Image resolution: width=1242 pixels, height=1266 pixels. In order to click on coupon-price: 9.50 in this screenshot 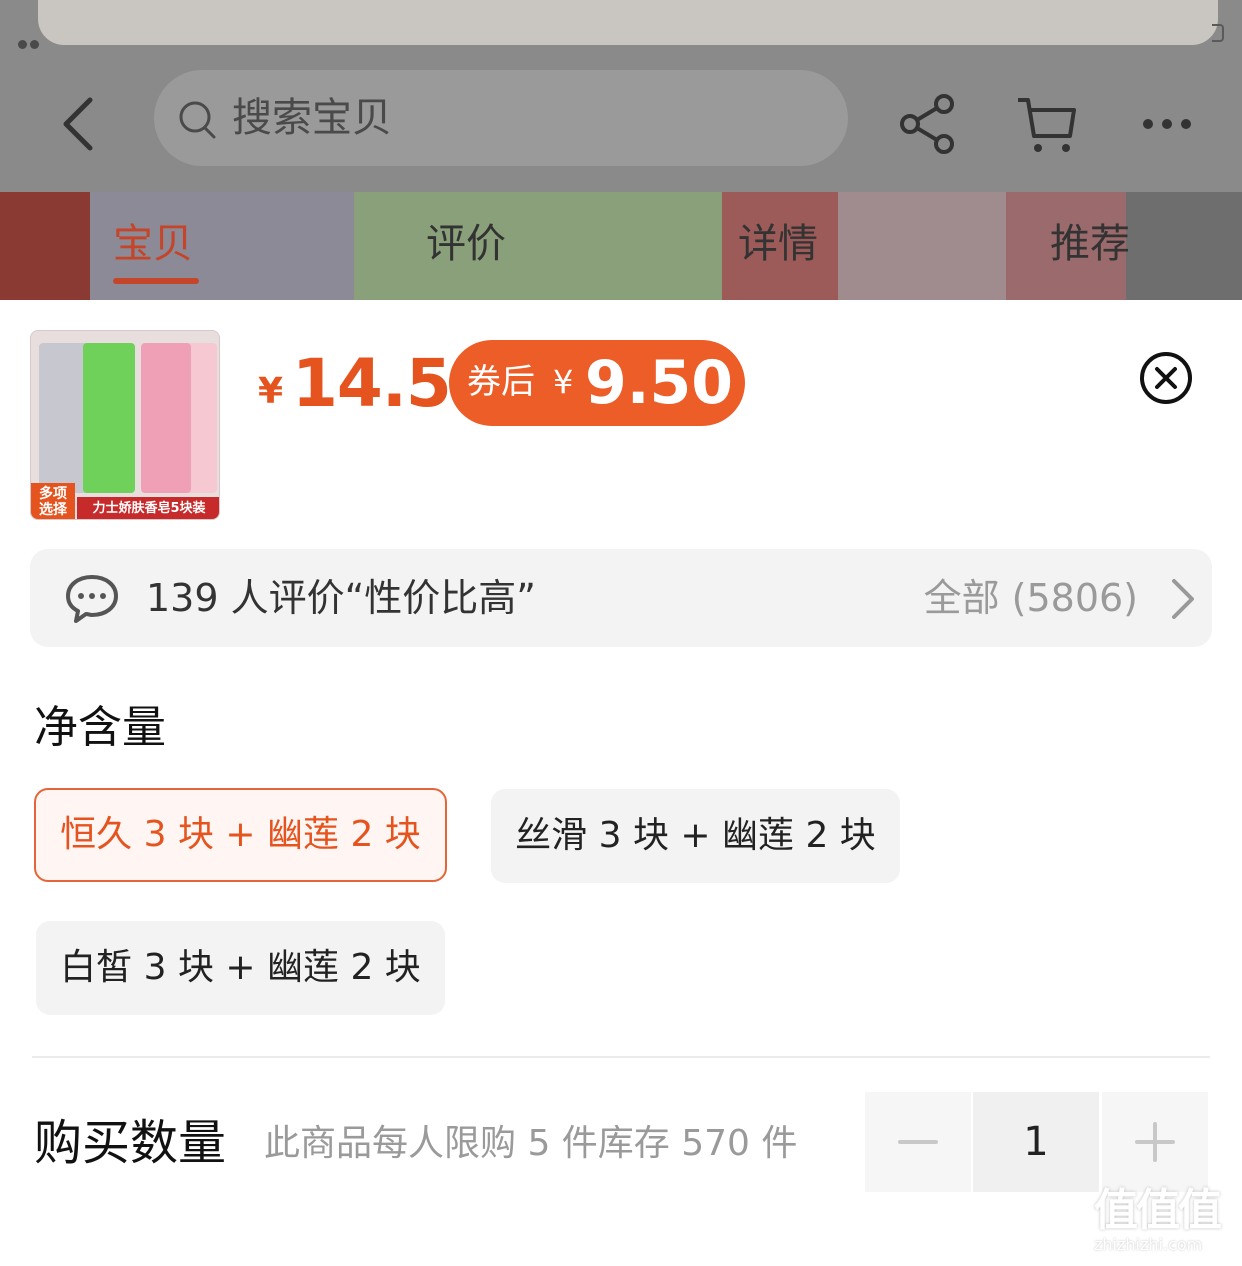, I will do `click(659, 383)`.